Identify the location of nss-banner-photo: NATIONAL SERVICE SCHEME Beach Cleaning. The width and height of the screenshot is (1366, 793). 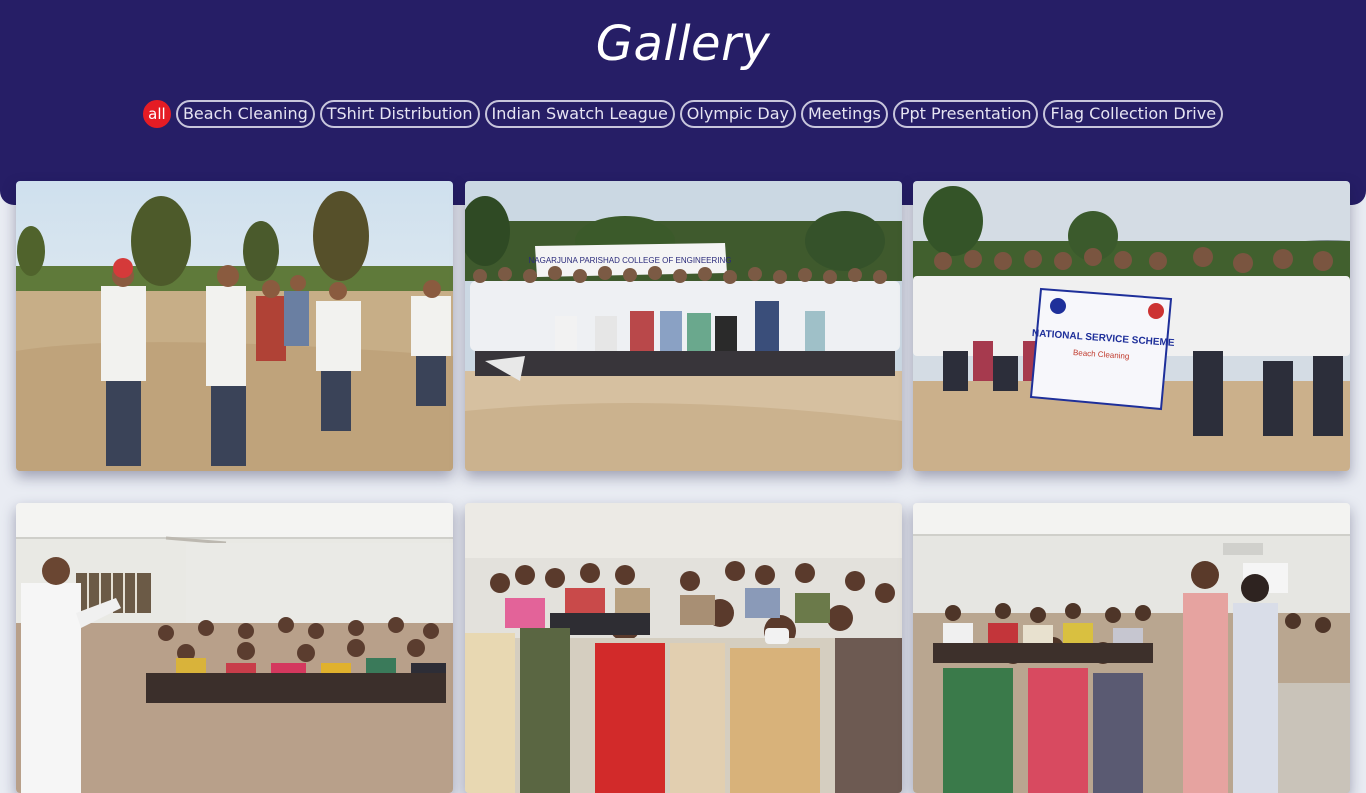
(1131, 326).